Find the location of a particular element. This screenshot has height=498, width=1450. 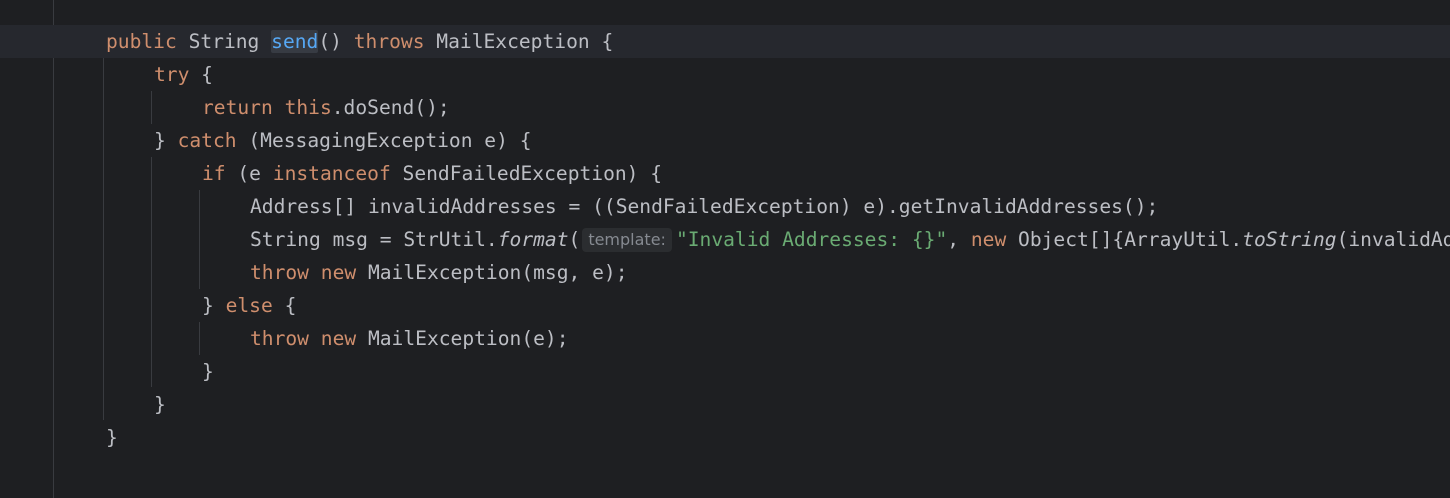

code-token: toString is located at coordinates (1289, 239).